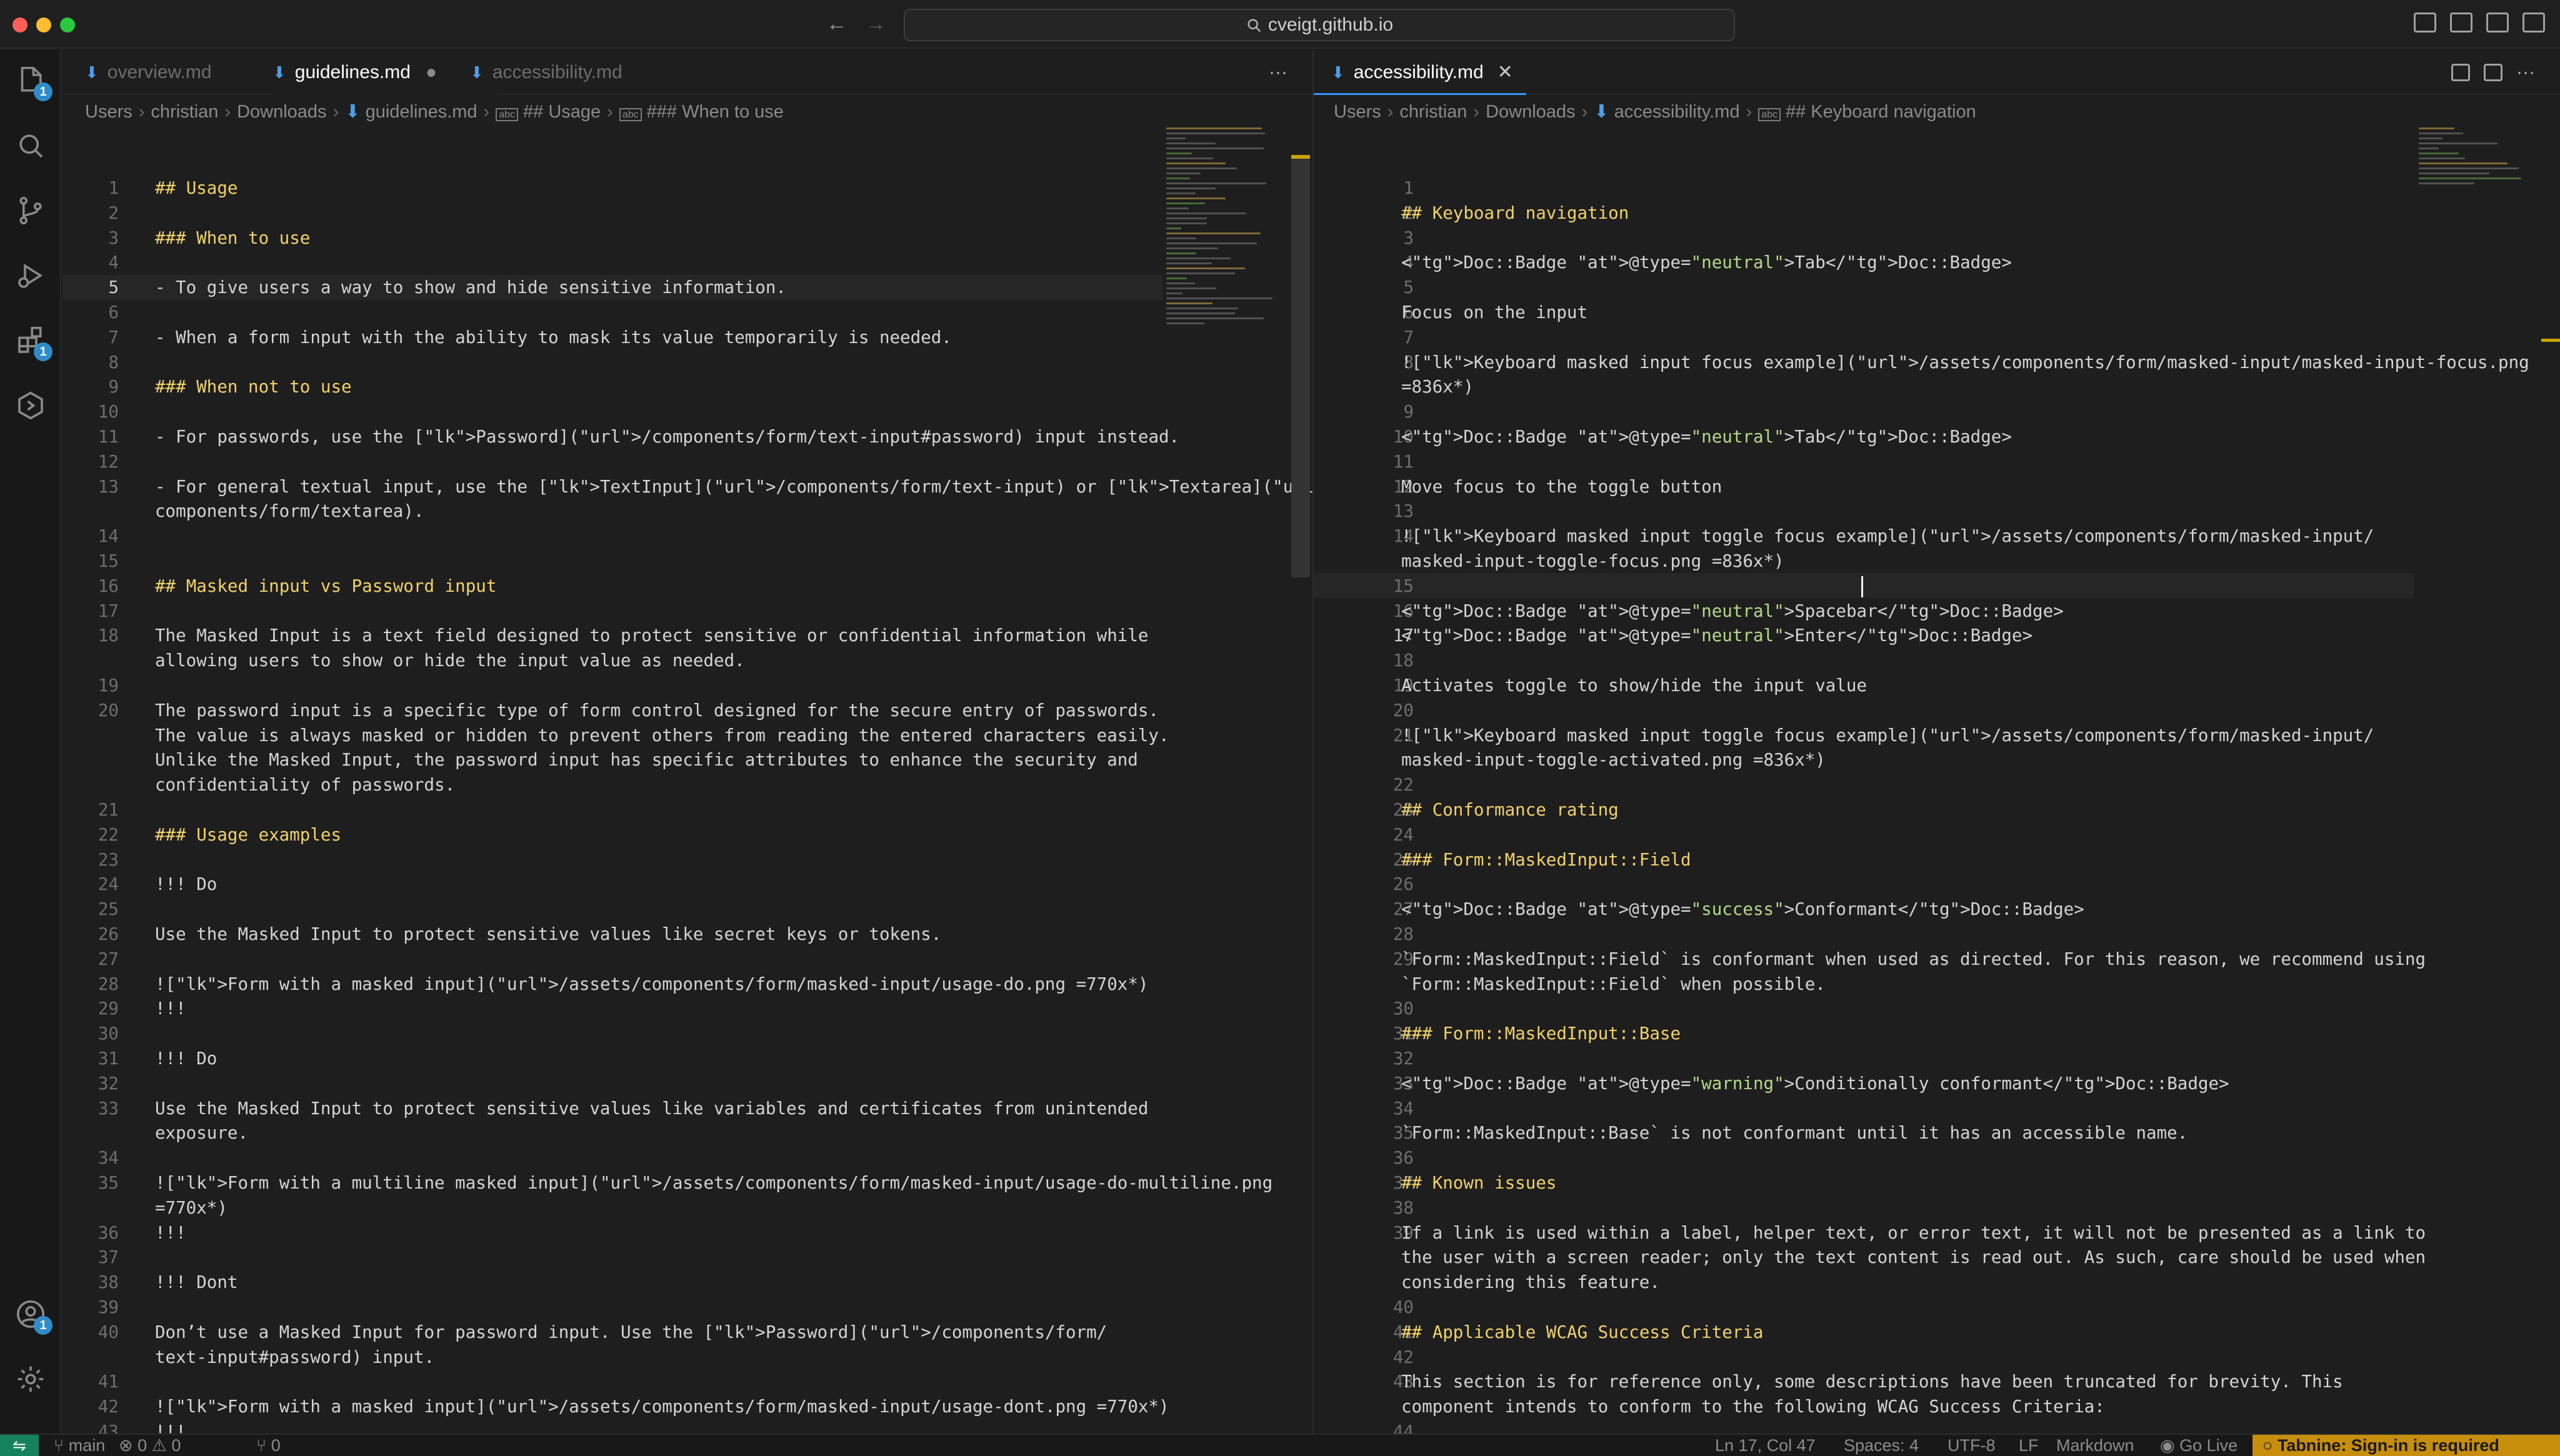 The image size is (2560, 1456). I want to click on split-editor-icon, so click(2493, 72).